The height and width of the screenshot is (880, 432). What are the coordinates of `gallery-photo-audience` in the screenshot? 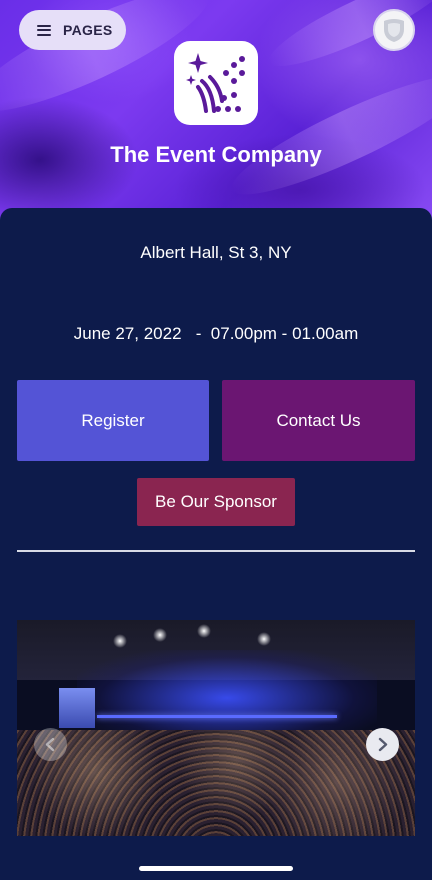 It's located at (216, 783).